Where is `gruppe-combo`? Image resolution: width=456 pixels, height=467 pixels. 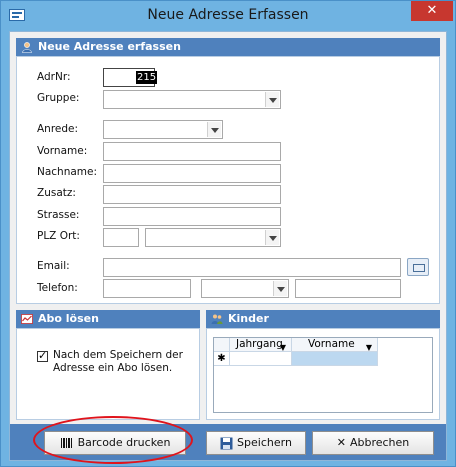 gruppe-combo is located at coordinates (192, 99).